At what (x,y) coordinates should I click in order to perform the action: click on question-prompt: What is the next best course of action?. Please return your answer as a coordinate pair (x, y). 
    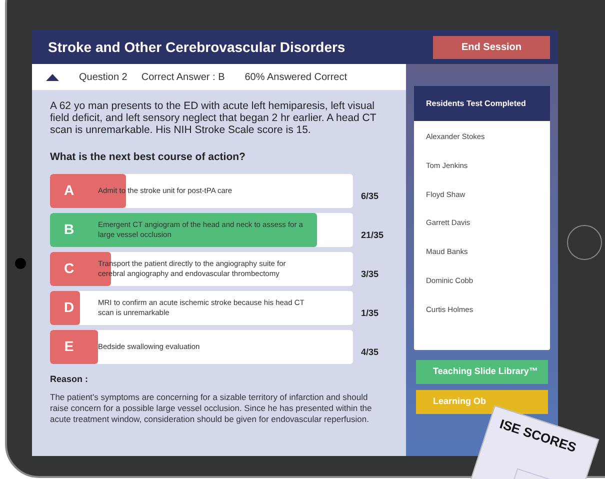
    Looking at the image, I should click on (148, 157).